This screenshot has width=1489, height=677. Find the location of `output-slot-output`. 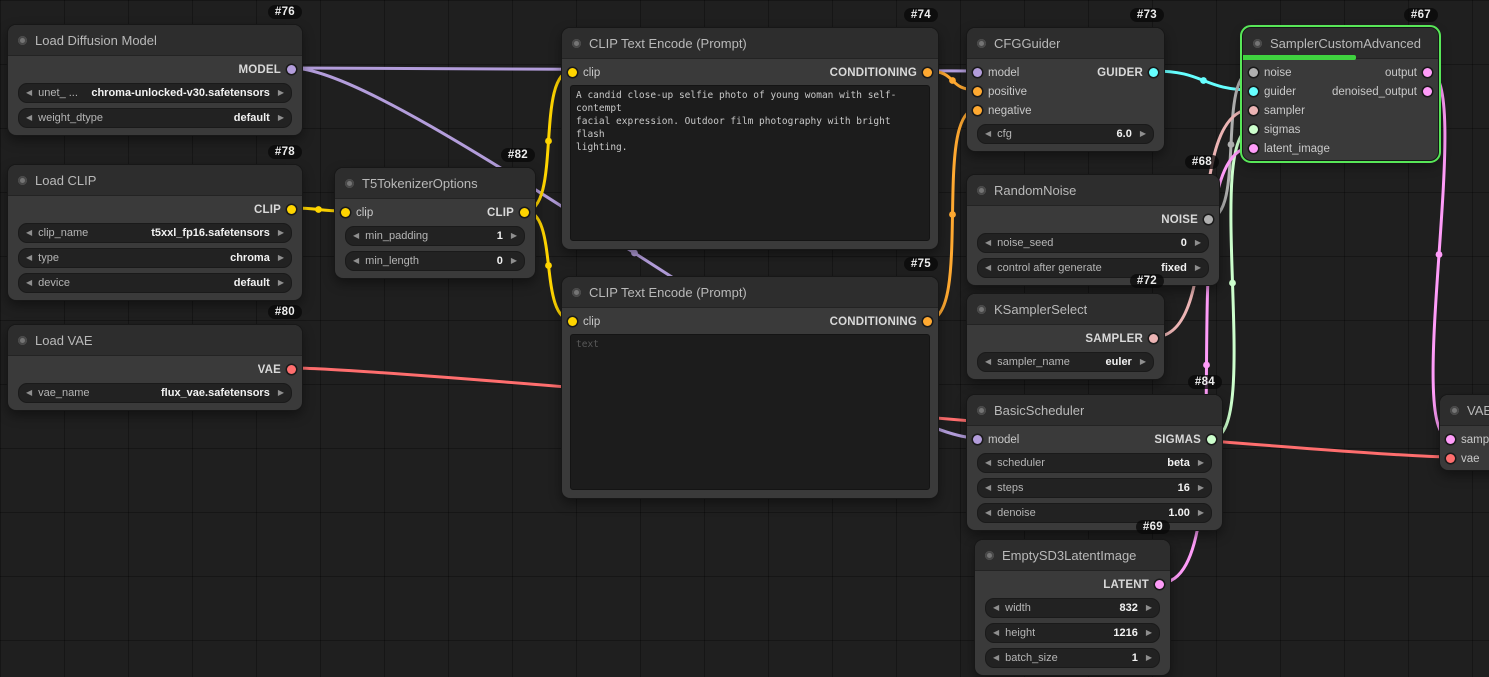

output-slot-output is located at coordinates (1427, 72).